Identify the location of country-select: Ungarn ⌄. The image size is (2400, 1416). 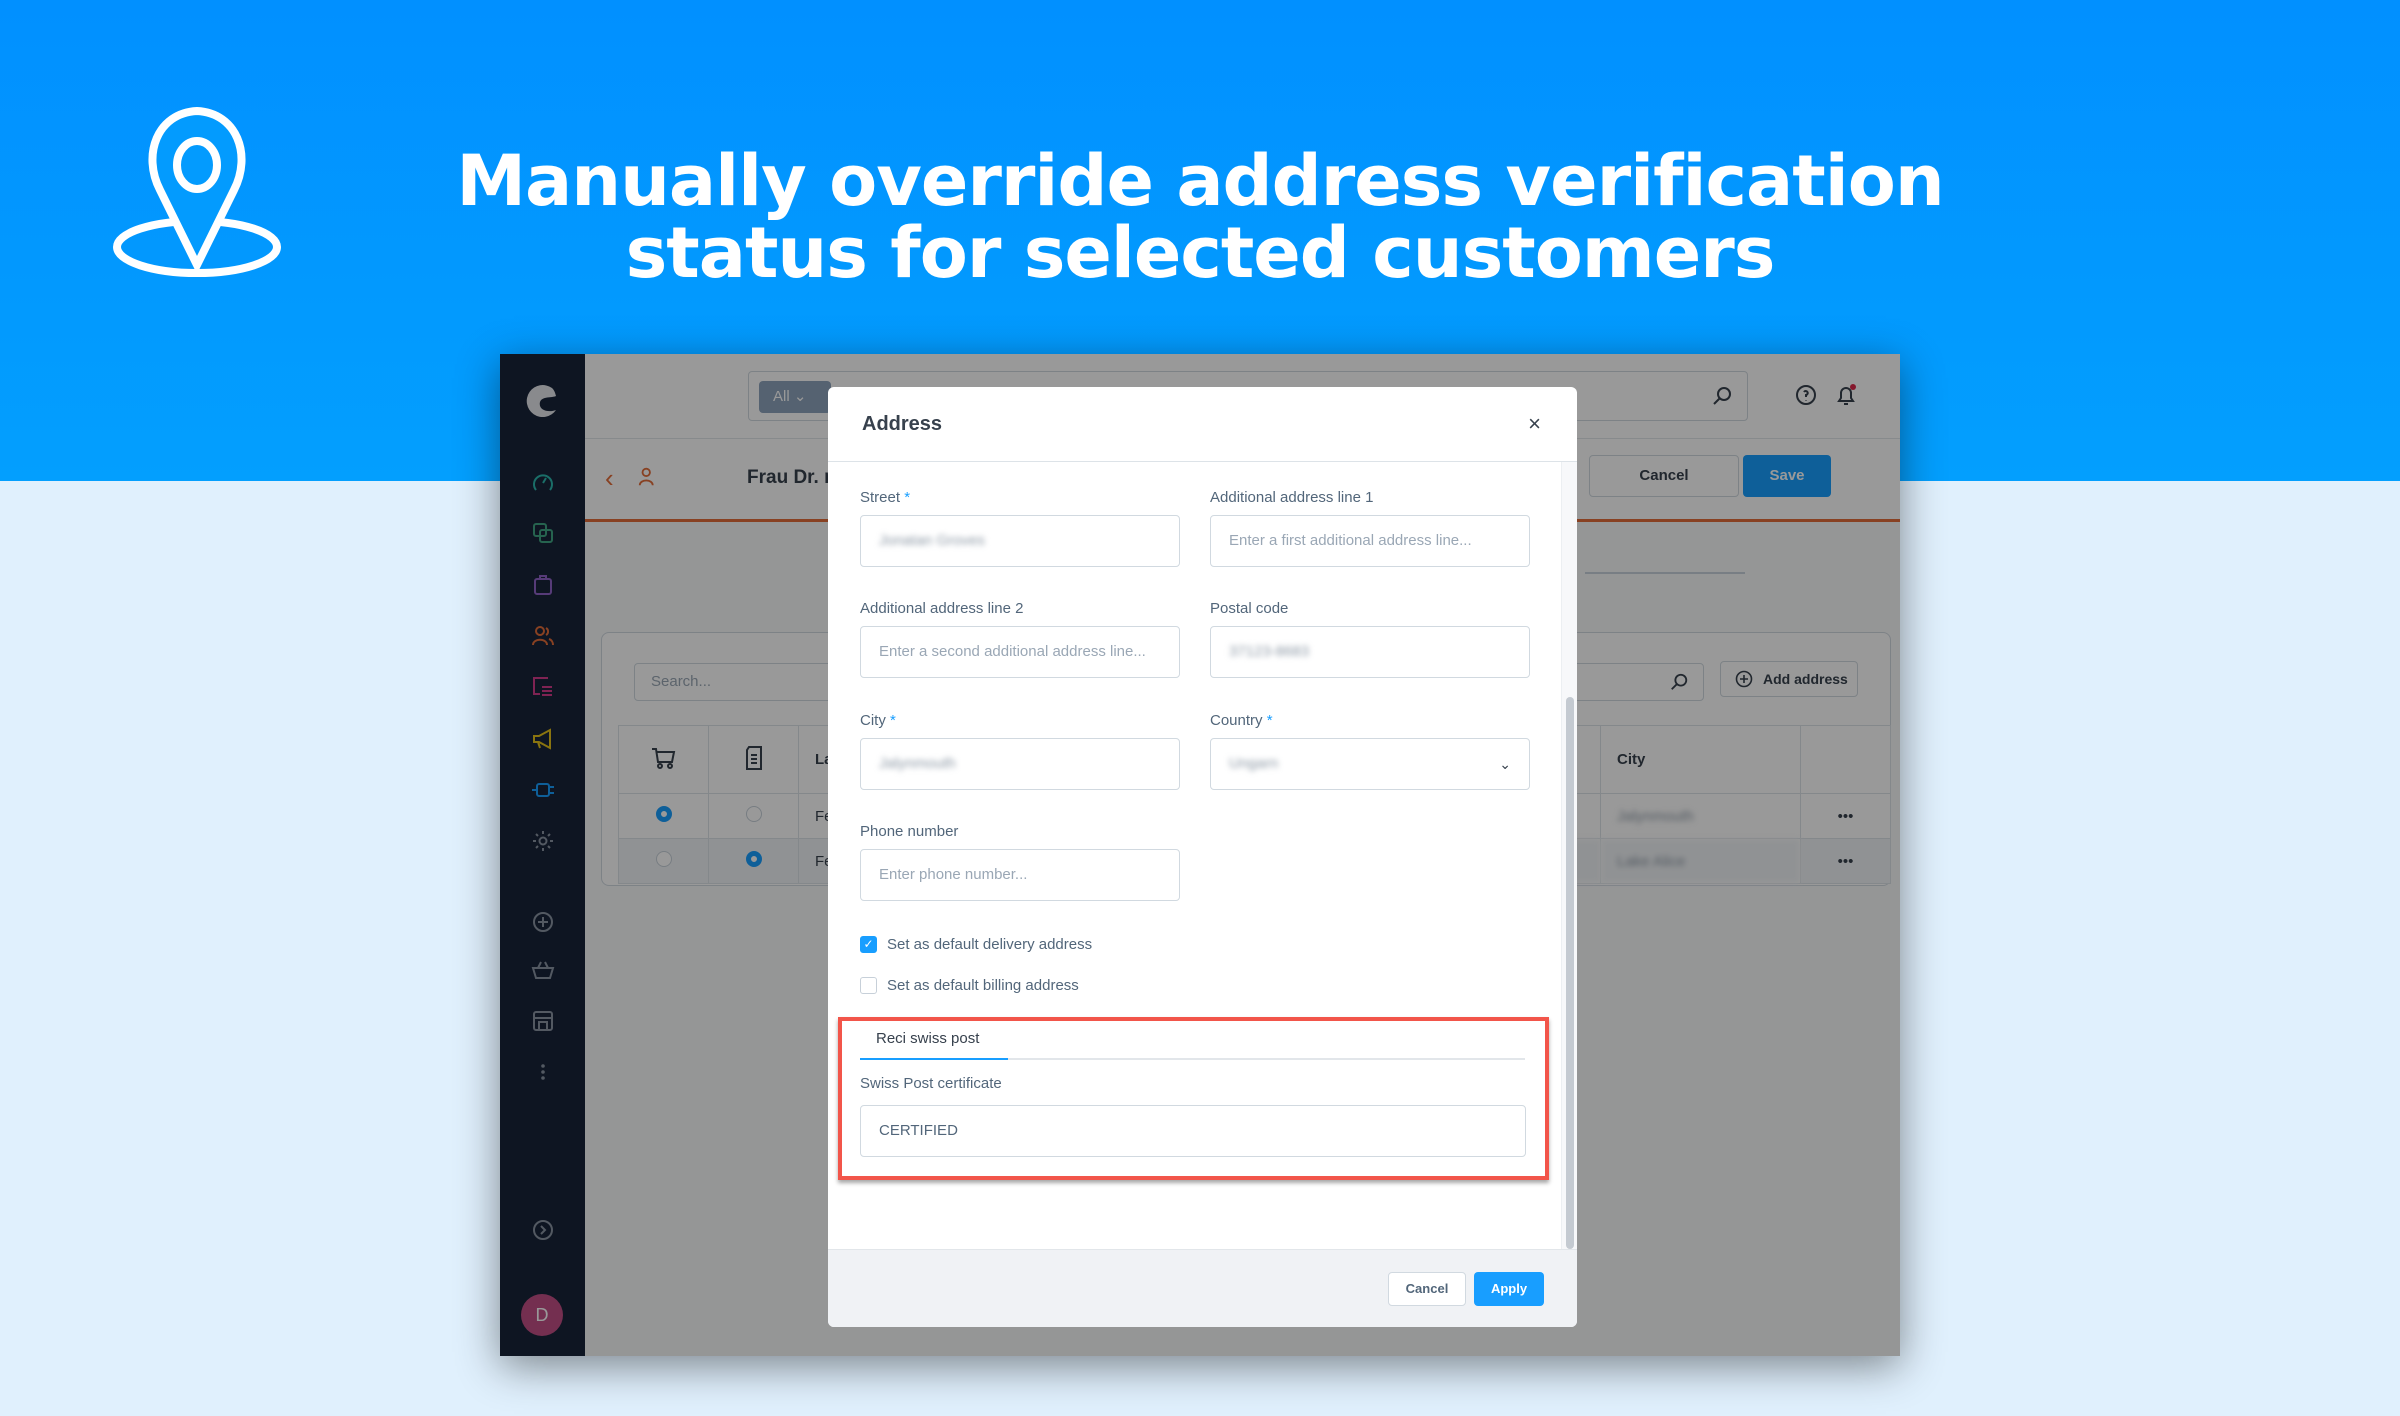
(1370, 764).